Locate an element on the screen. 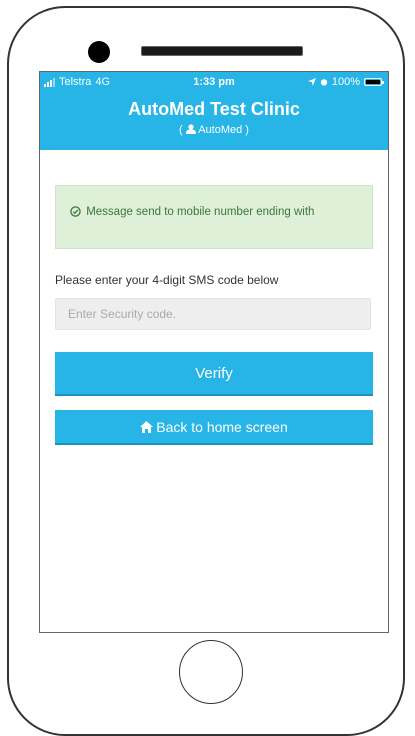  subtitle-open-paren: ( is located at coordinates (181, 130).